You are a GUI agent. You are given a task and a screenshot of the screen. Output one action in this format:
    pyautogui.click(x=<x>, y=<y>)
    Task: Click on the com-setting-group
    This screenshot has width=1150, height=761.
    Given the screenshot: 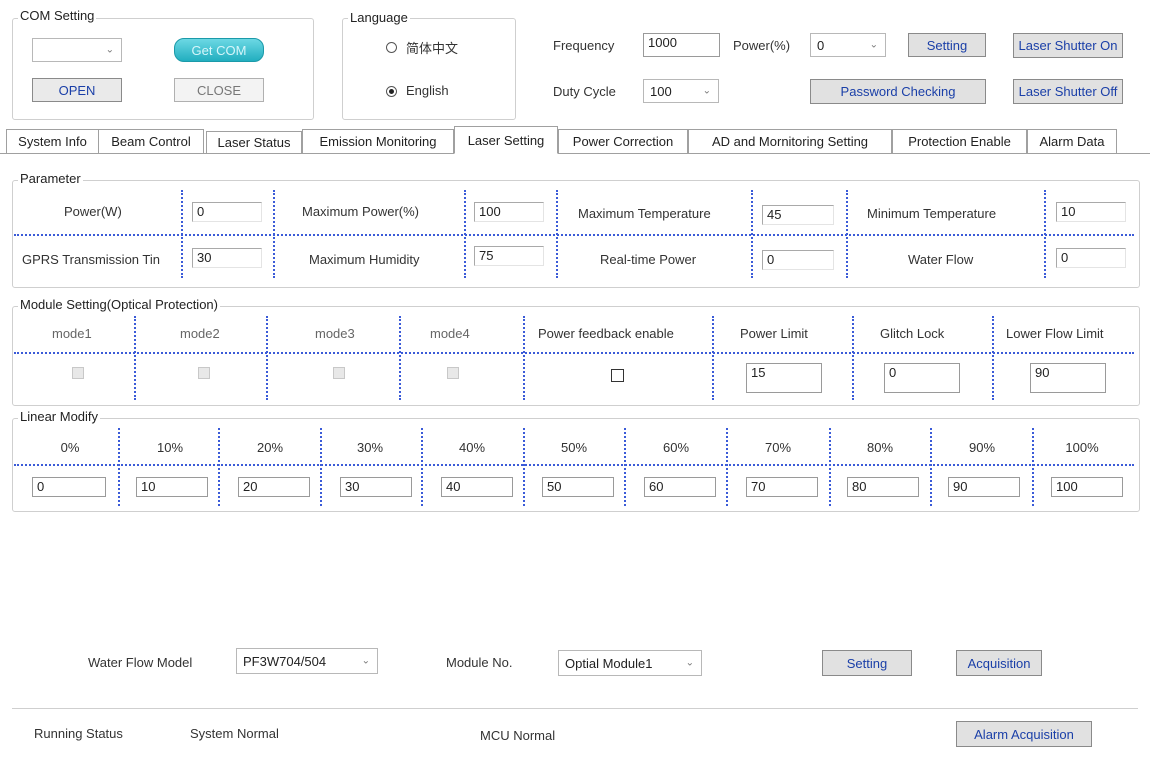 What is the action you would take?
    pyautogui.click(x=163, y=69)
    